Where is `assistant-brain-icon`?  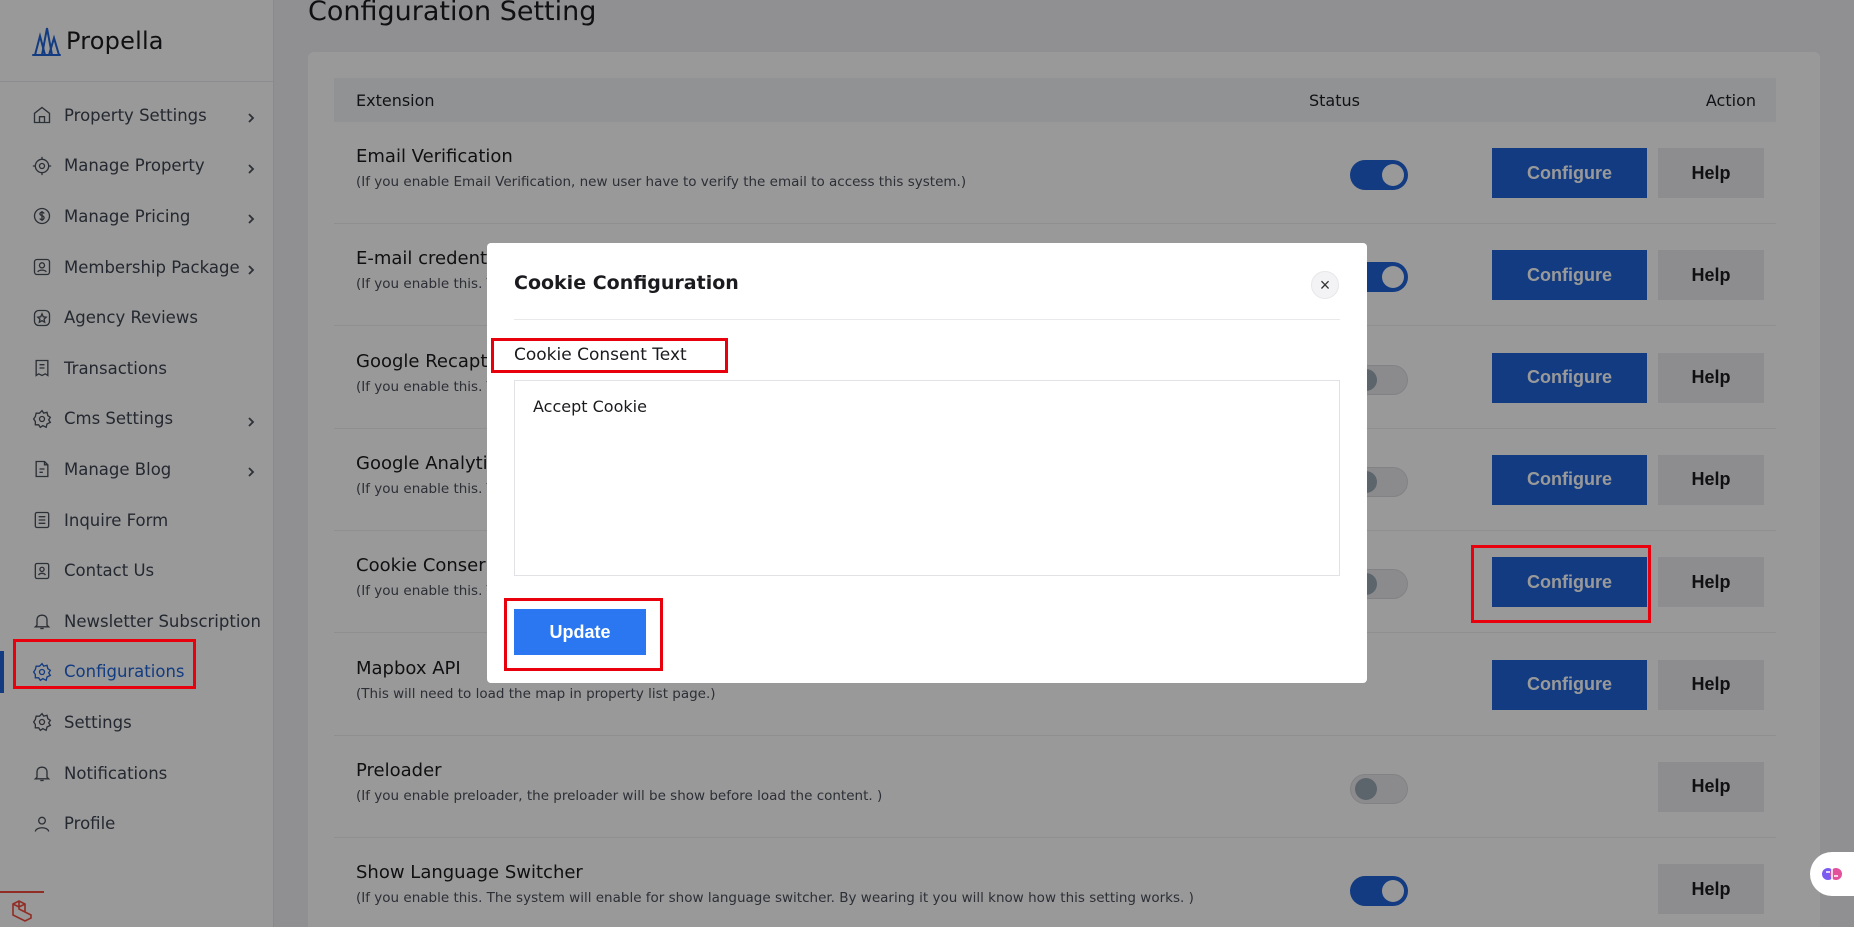
assistant-brain-icon is located at coordinates (1832, 874).